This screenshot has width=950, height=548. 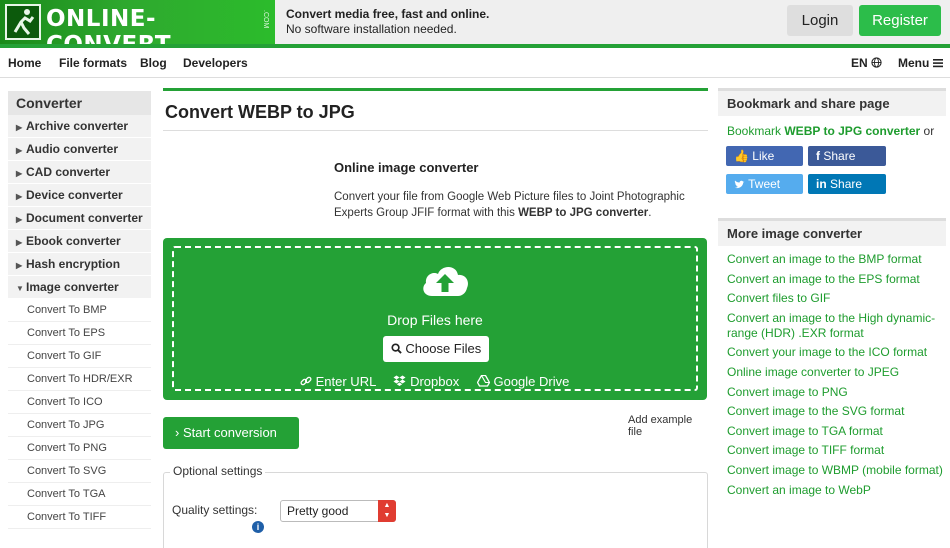 What do you see at coordinates (839, 156) in the screenshot?
I see `facebook-share-label: Share` at bounding box center [839, 156].